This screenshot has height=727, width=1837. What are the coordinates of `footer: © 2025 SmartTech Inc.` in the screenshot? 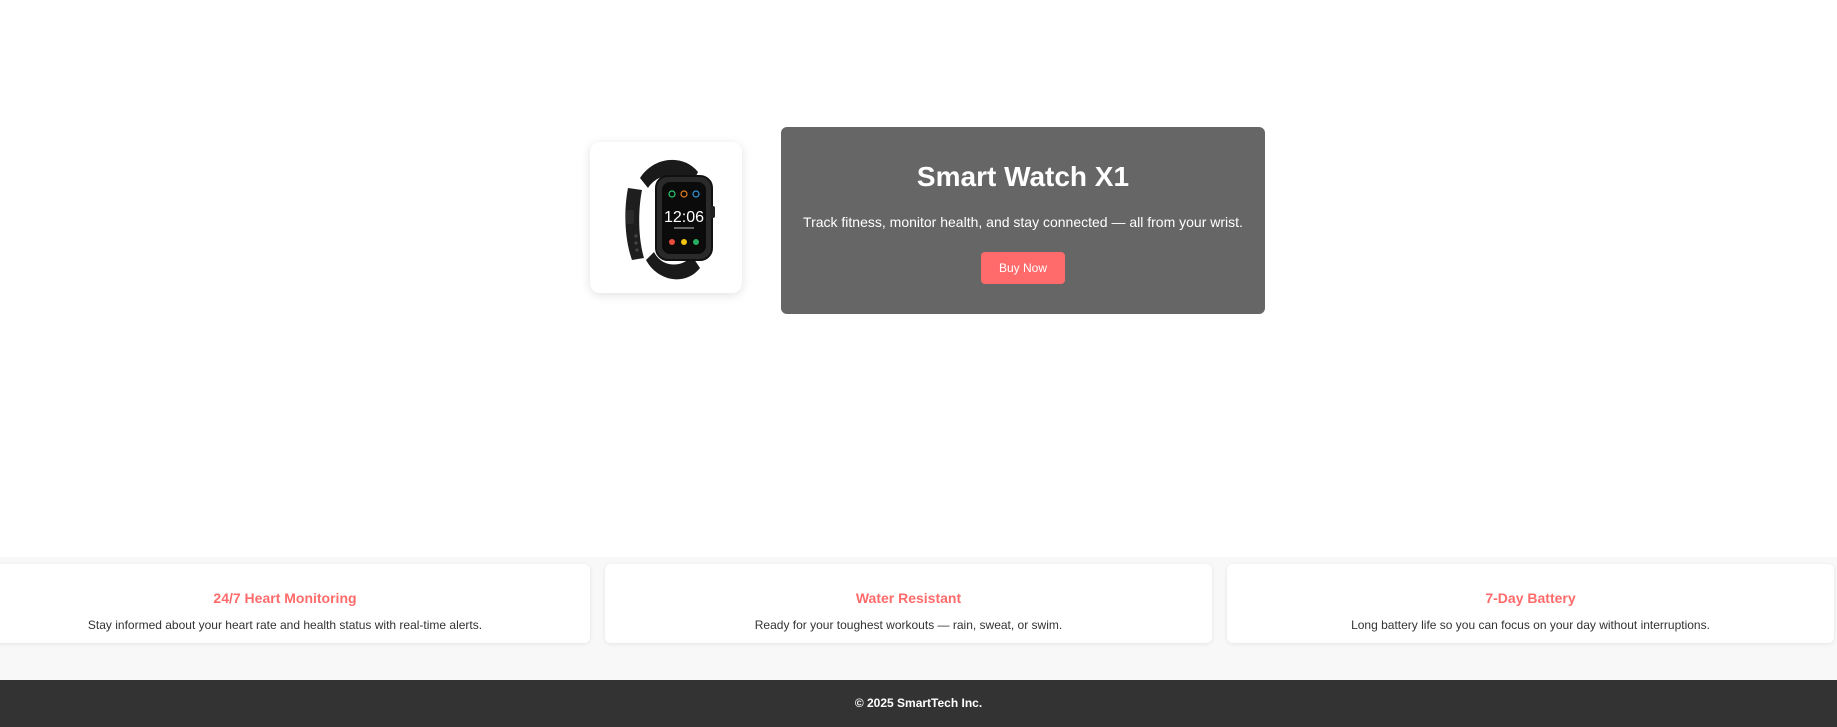 It's located at (918, 703).